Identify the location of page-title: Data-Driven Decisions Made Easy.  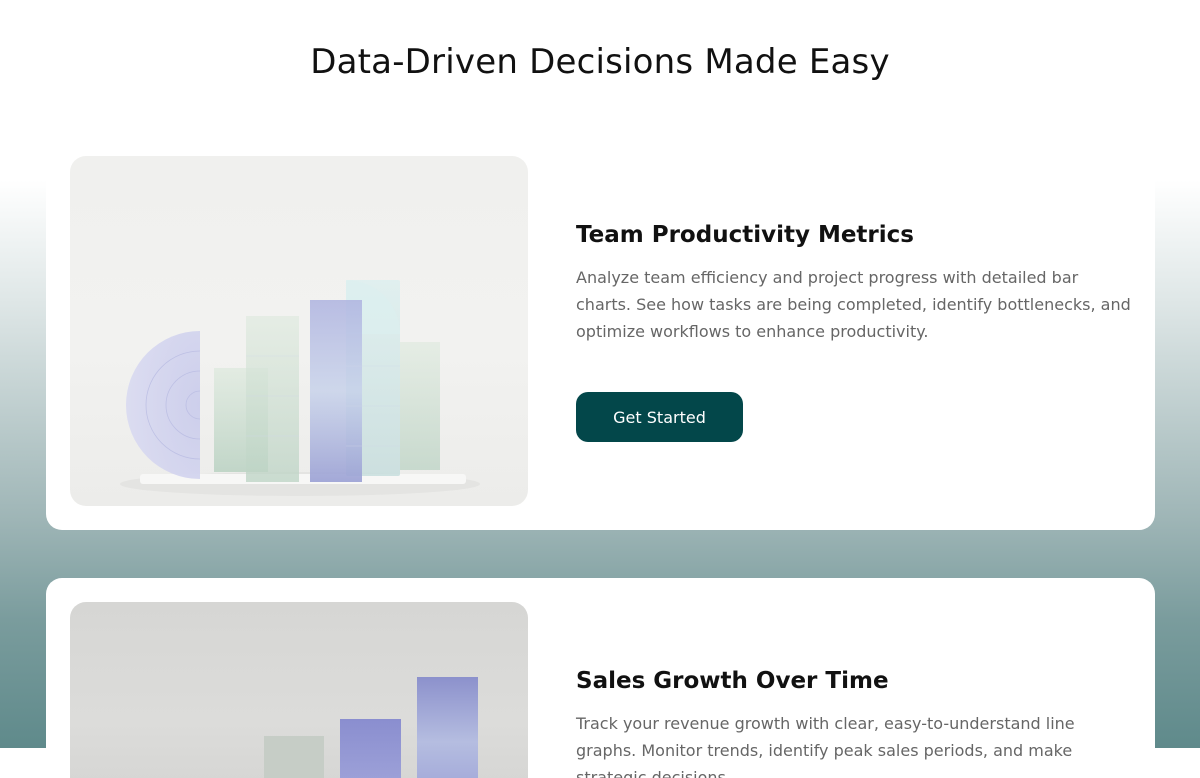
(600, 62).